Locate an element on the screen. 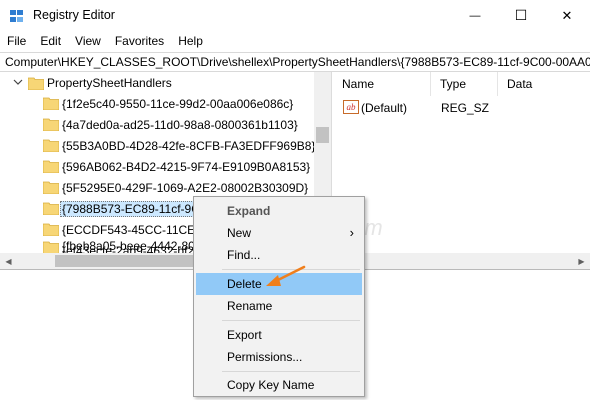  menu-edit: Edit is located at coordinates (50, 41).